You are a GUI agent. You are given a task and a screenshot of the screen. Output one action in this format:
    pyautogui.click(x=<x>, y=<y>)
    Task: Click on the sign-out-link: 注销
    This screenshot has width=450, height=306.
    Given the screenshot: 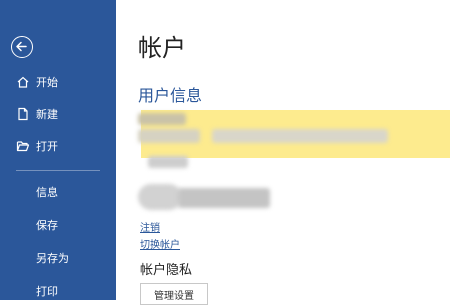 What is the action you would take?
    pyautogui.click(x=150, y=226)
    